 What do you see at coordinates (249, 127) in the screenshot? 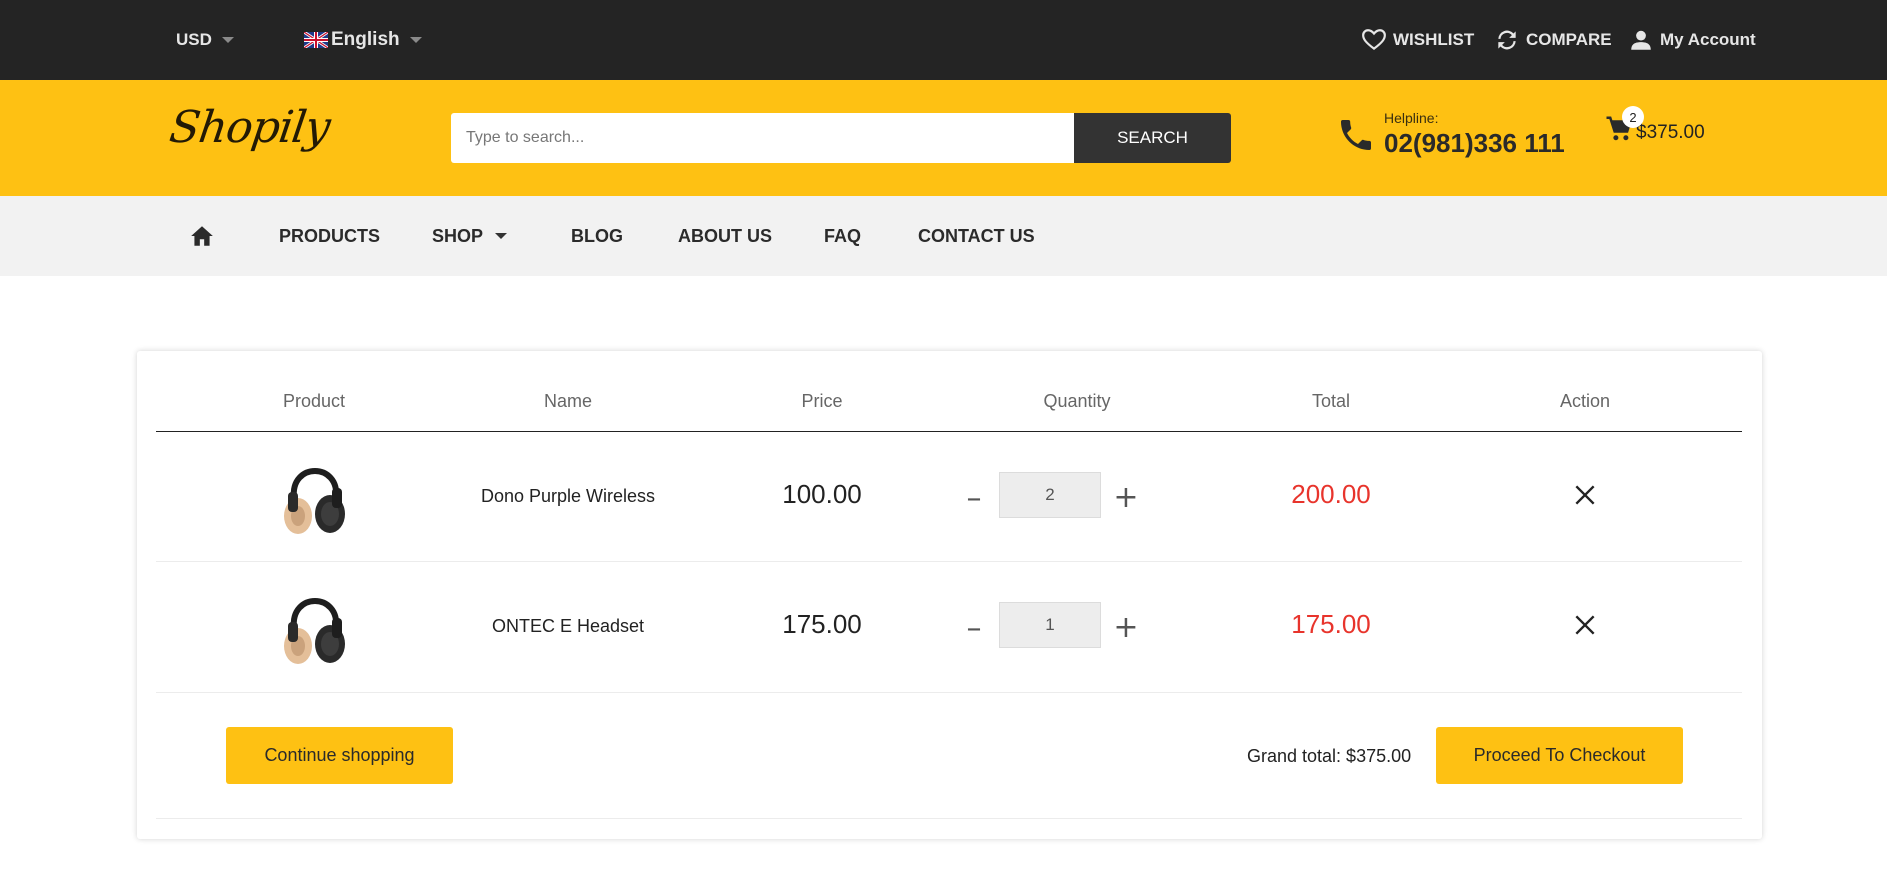
I see `site-logo: Shopily` at bounding box center [249, 127].